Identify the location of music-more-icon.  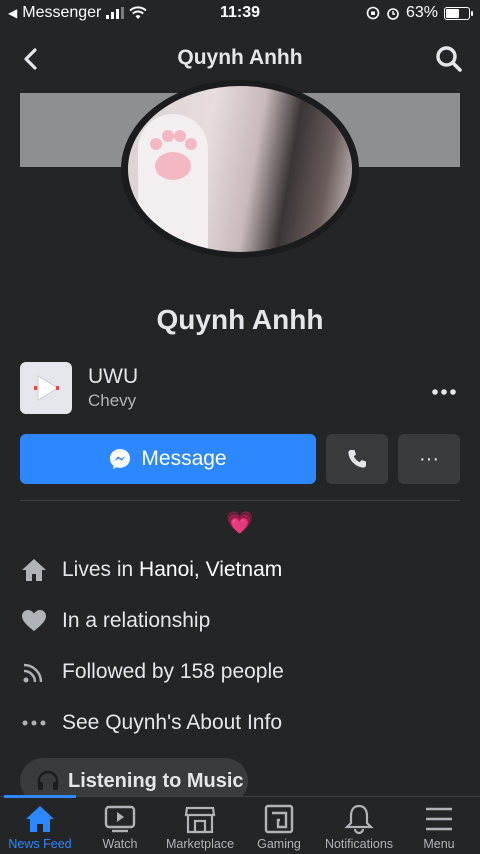
(444, 389).